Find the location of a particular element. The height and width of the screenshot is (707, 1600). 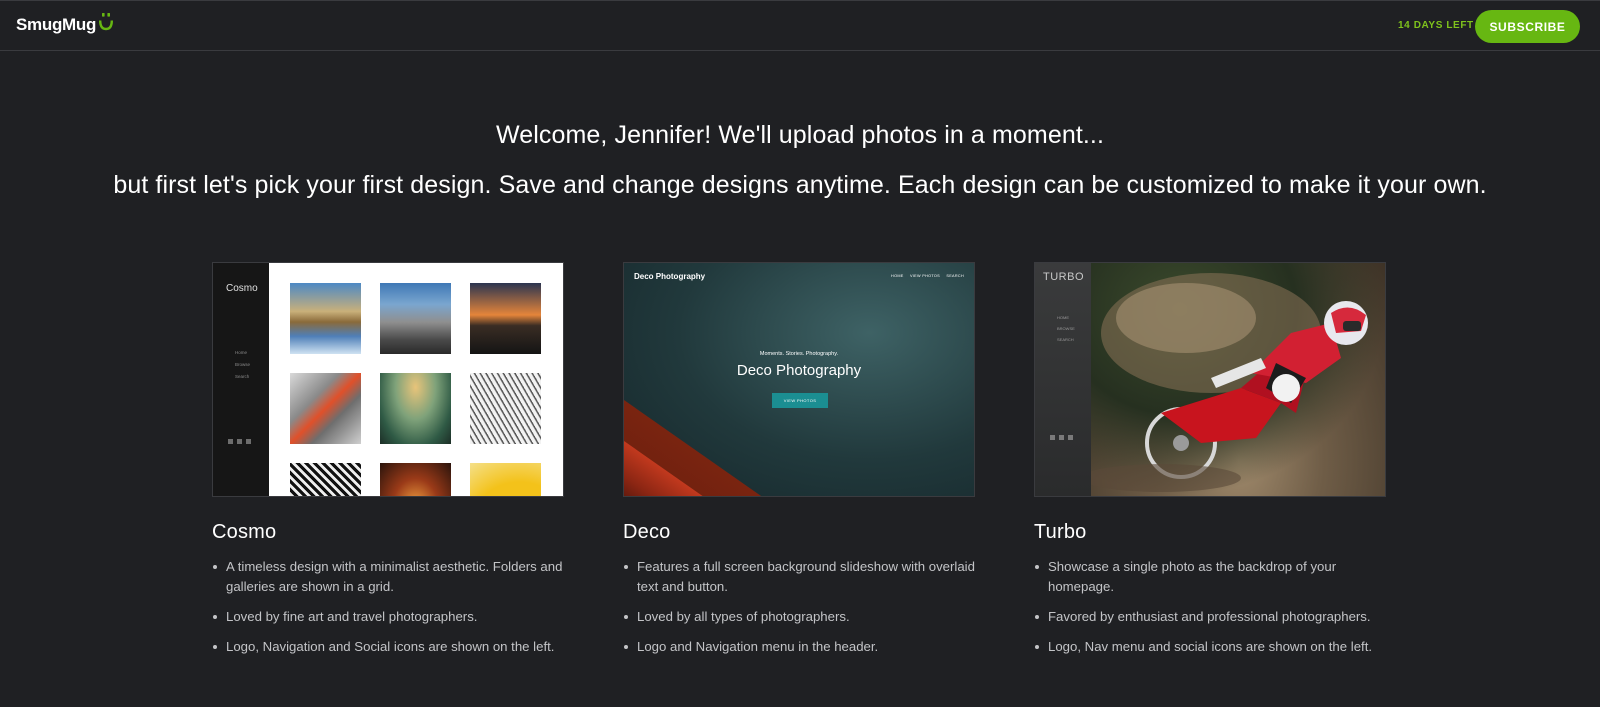

preview-nav: HOME BROWSE SEARCH is located at coordinates (1066, 328).